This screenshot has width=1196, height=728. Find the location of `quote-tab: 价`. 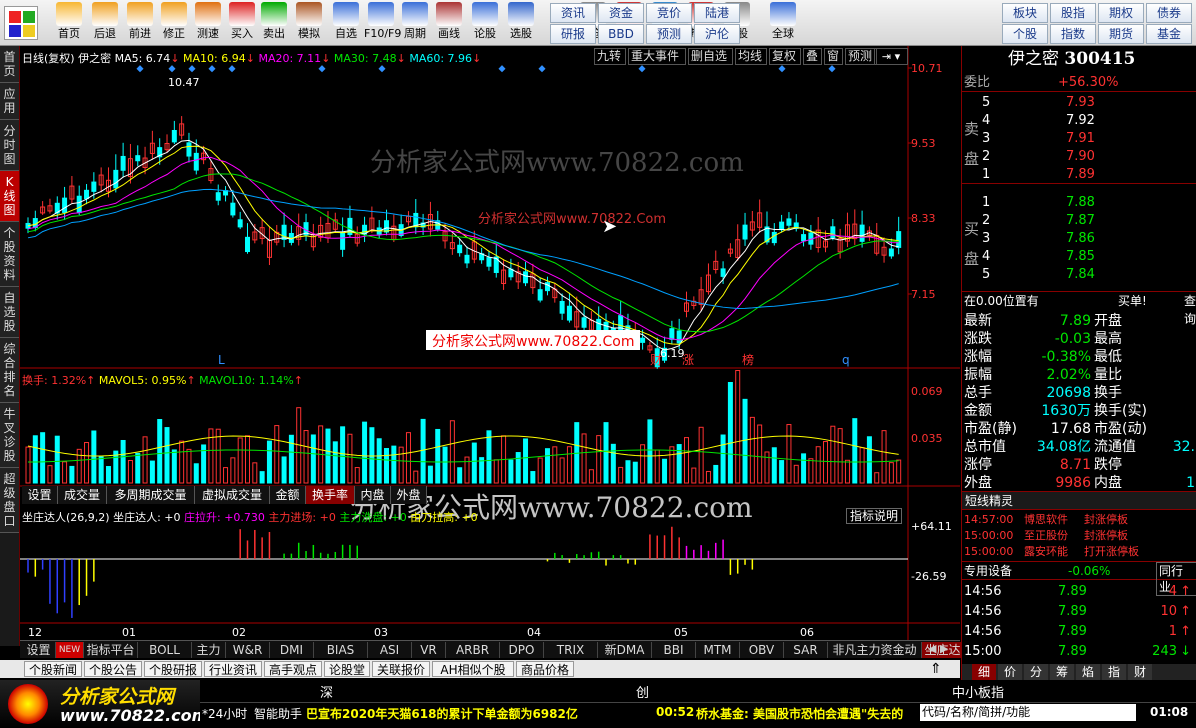

quote-tab: 价 is located at coordinates (1010, 672).